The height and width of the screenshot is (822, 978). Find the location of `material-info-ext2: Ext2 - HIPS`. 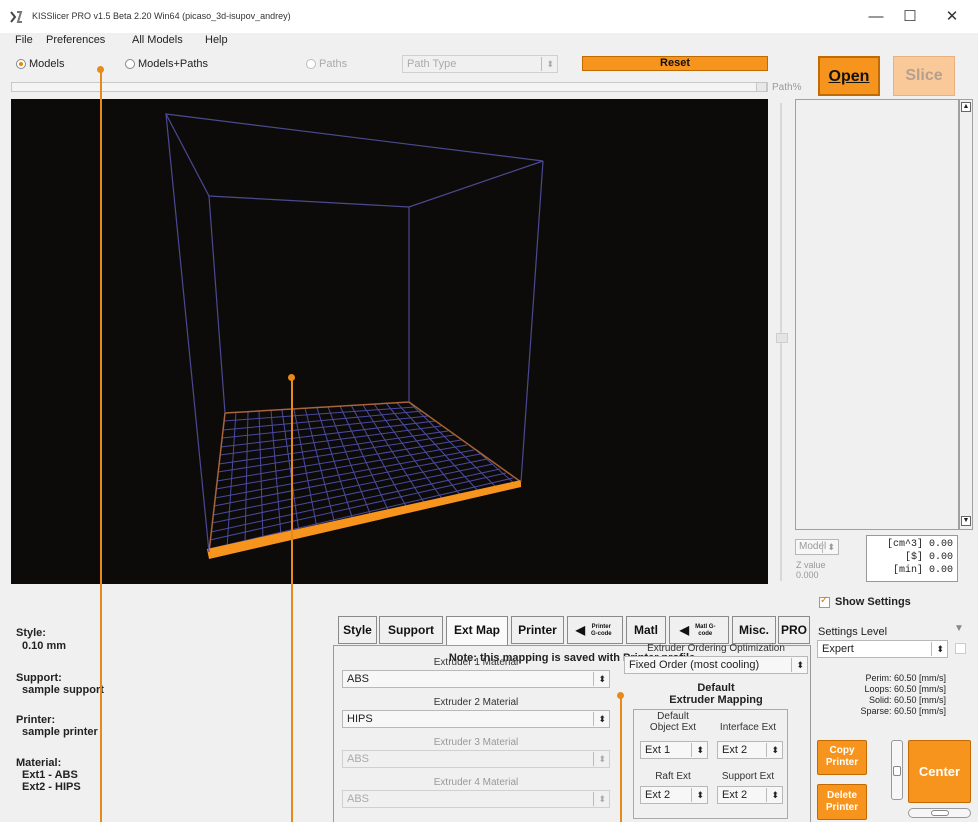

material-info-ext2: Ext2 - HIPS is located at coordinates (51, 787).